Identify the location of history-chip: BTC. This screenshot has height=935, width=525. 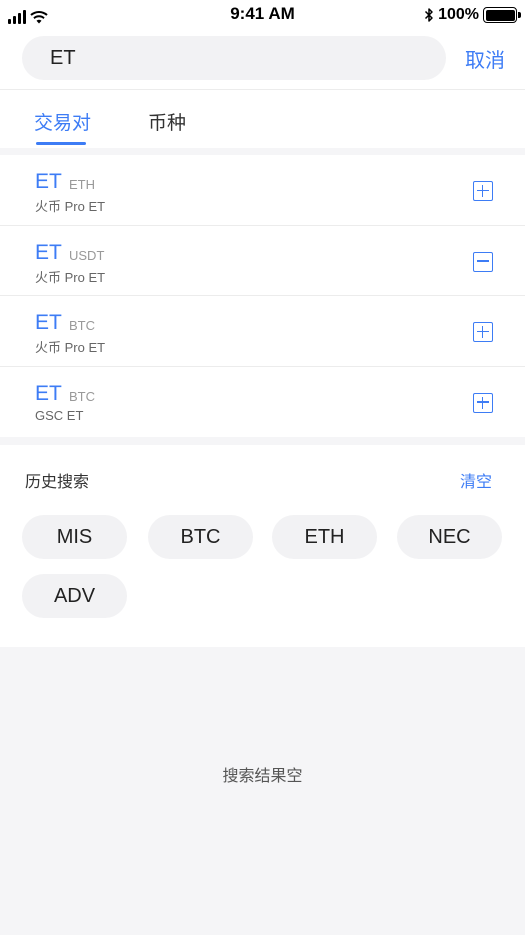
(200, 537).